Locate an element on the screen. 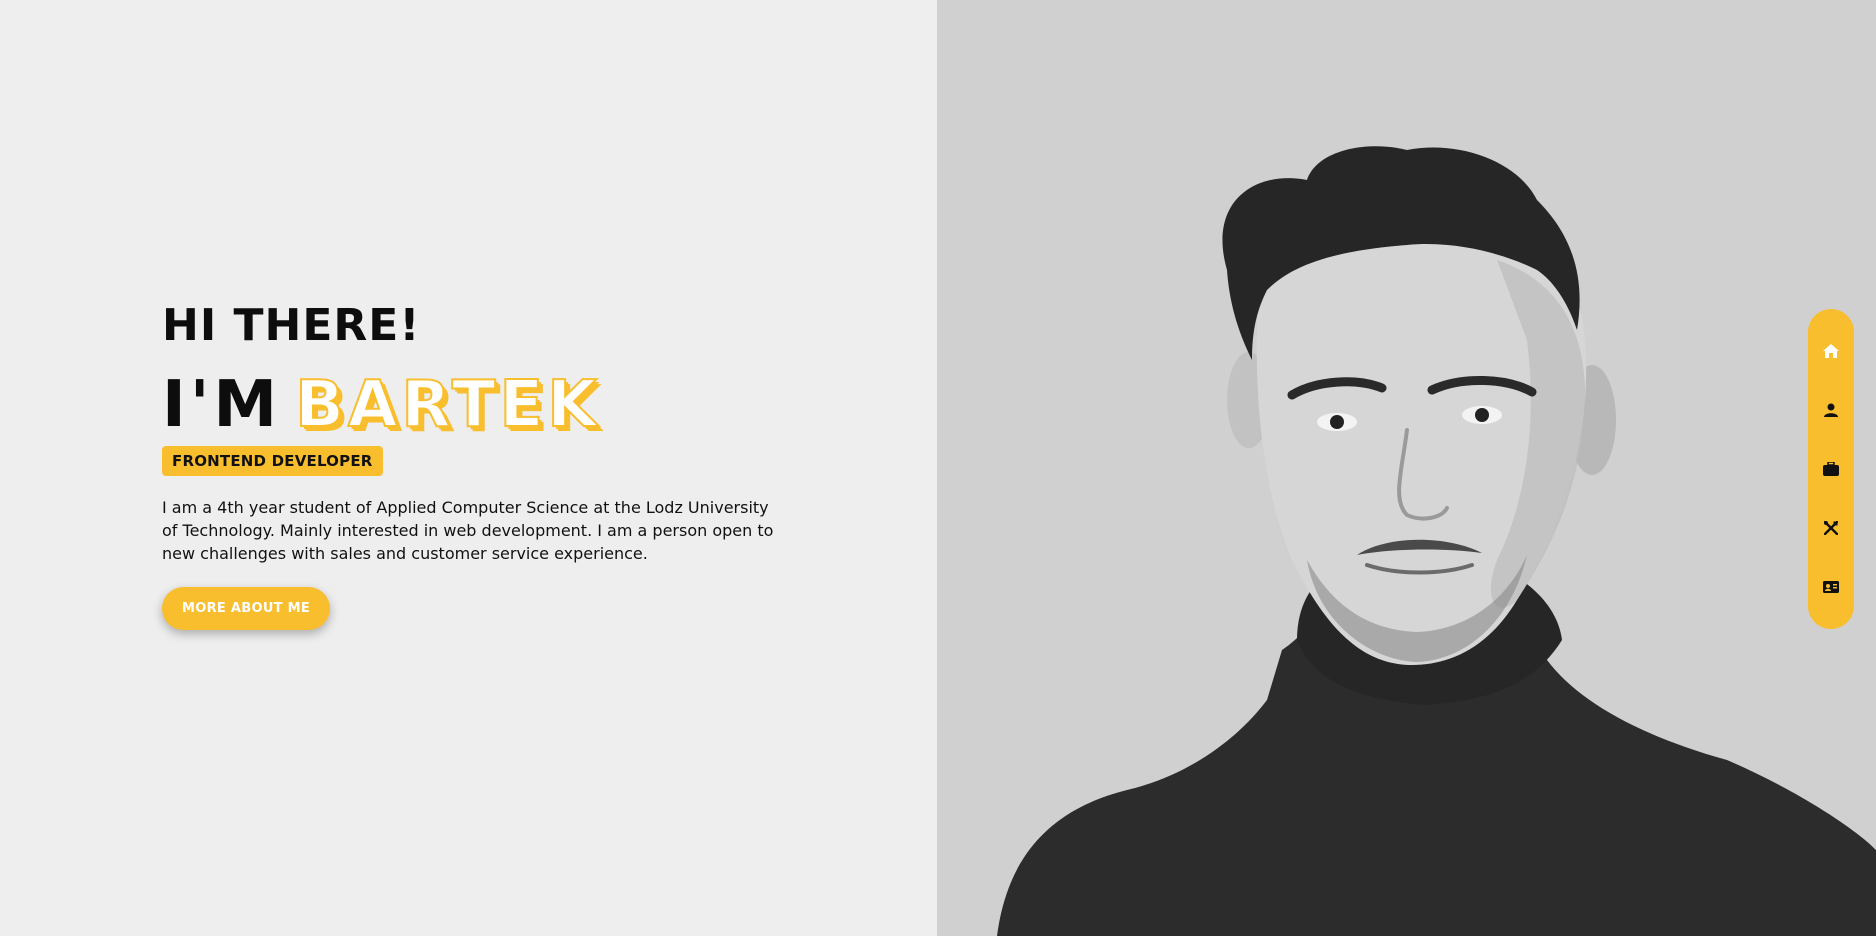 The image size is (1876, 936). nav-about is located at coordinates (1831, 410).